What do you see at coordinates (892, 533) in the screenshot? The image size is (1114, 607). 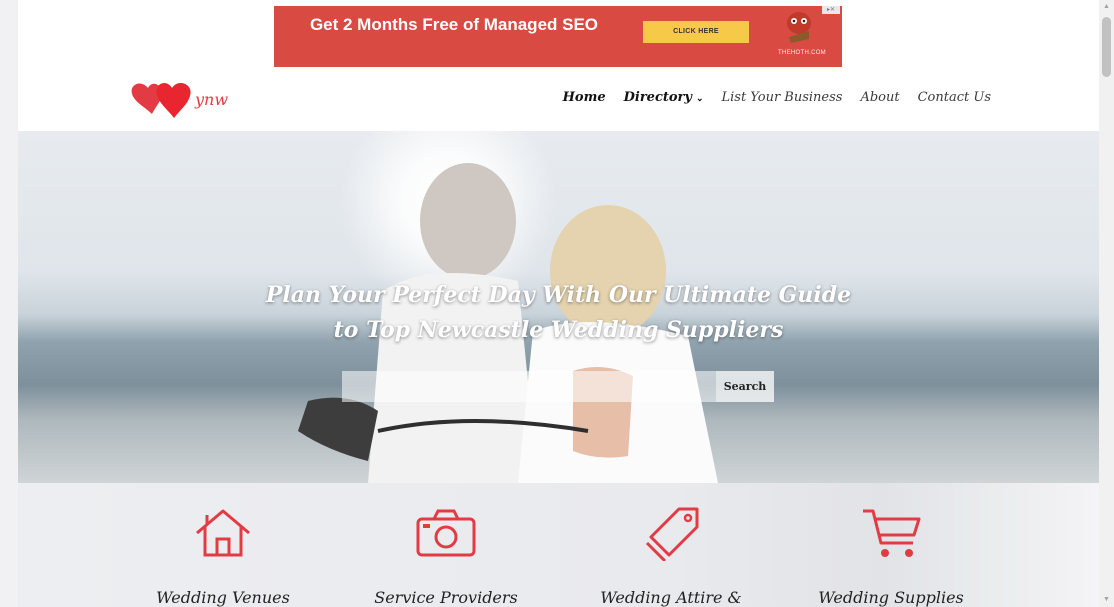 I see `cart-icon` at bounding box center [892, 533].